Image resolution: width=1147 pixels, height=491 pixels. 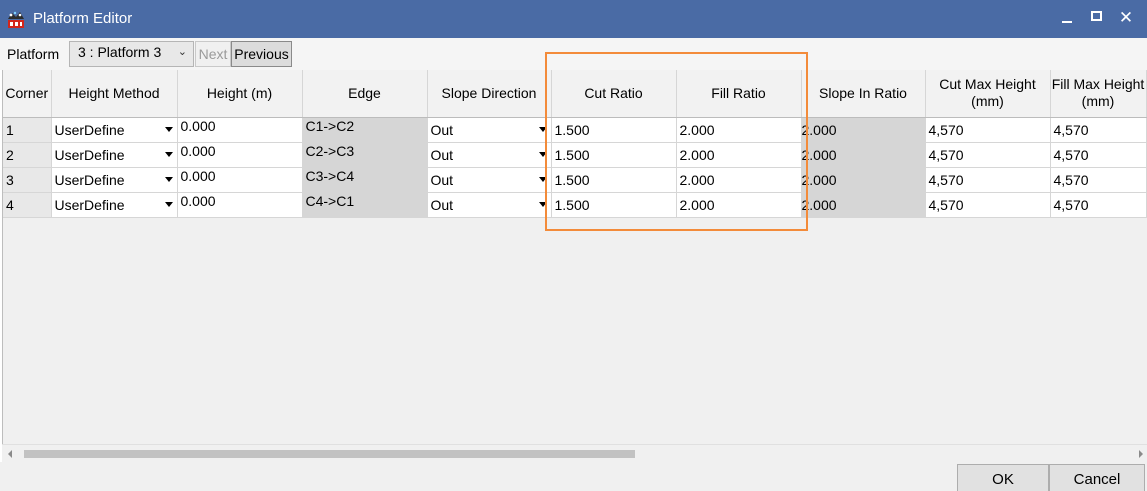 What do you see at coordinates (33, 54) in the screenshot?
I see `platform-label: Platform` at bounding box center [33, 54].